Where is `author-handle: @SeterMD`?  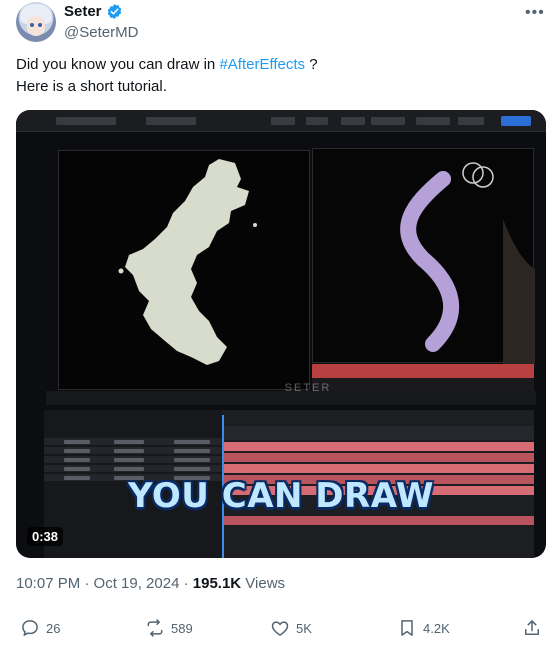 author-handle: @SeterMD is located at coordinates (101, 32).